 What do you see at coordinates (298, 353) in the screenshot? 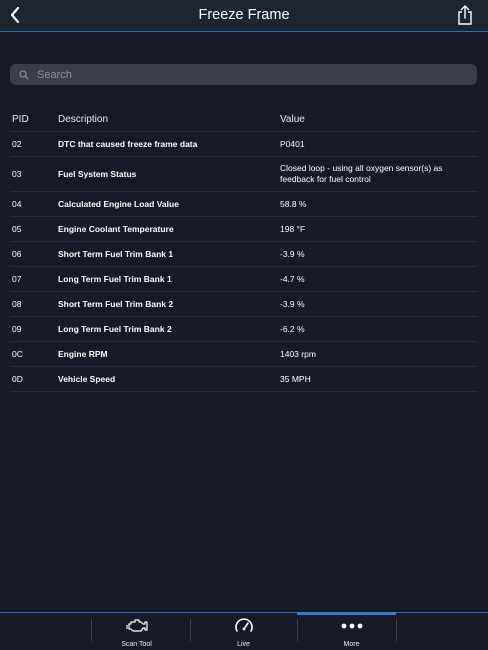
I see `row-value: 1403 rpm` at bounding box center [298, 353].